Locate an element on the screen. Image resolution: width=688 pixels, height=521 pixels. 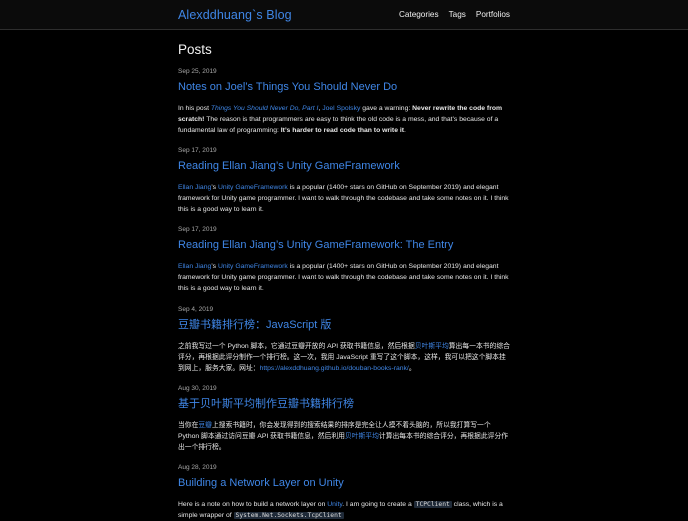
excerpt-text: . is located at coordinates (405, 130).